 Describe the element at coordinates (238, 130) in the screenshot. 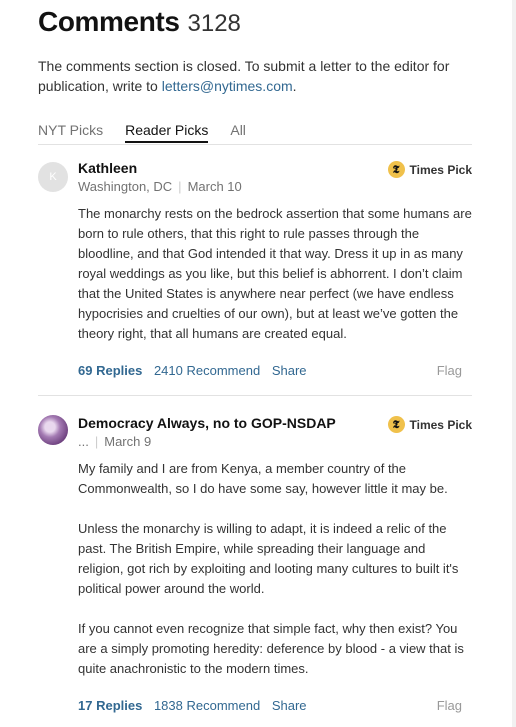

I see `tab-all: All` at that location.